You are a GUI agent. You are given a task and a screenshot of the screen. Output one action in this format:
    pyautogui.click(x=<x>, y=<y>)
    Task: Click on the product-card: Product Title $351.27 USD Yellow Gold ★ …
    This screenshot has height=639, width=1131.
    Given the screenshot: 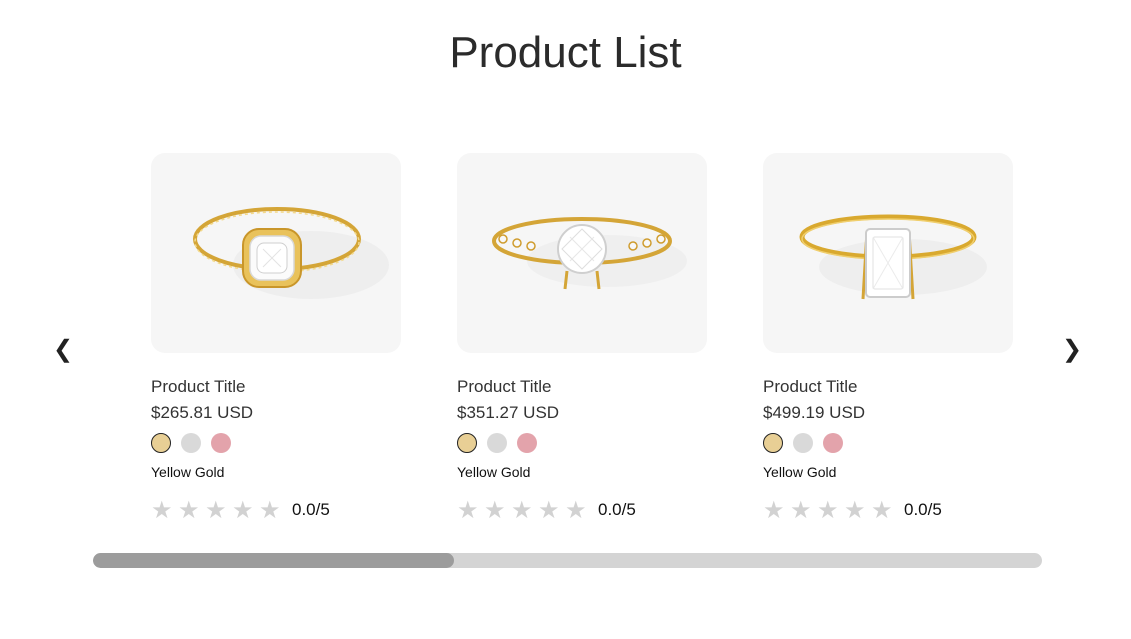 What is the action you would take?
    pyautogui.click(x=582, y=338)
    